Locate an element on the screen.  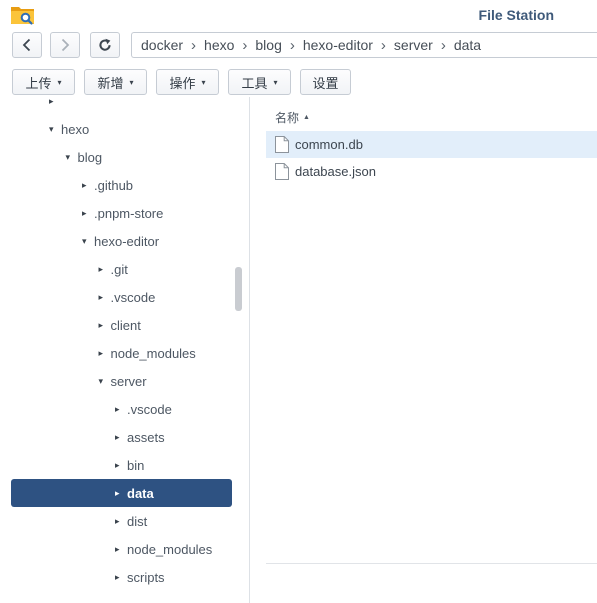
tree-item: ▸ client is located at coordinates (121, 325).